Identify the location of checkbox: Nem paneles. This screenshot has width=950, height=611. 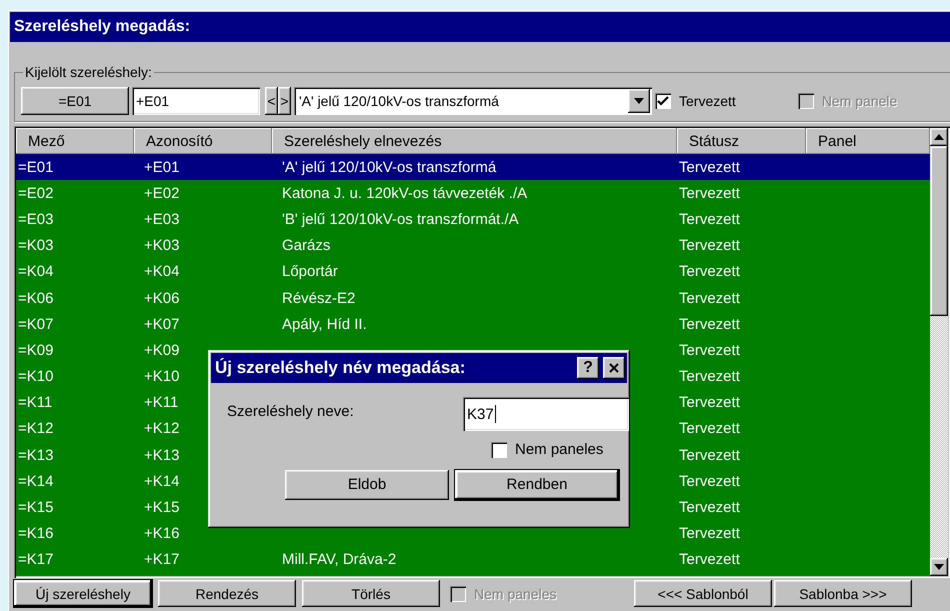
(547, 449).